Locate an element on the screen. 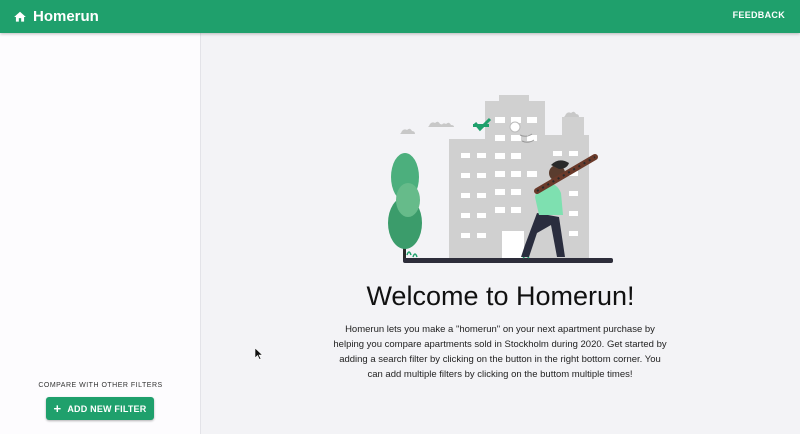 This screenshot has height=434, width=800. welcome-title: Welcome to Homerun! is located at coordinates (500, 296).